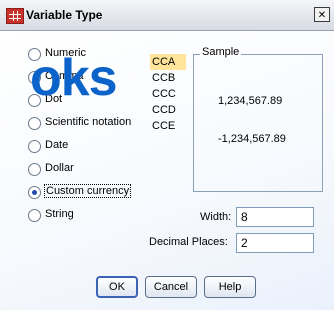 The width and height of the screenshot is (334, 310). Describe the element at coordinates (57, 145) in the screenshot. I see `radio-label: Date` at that location.